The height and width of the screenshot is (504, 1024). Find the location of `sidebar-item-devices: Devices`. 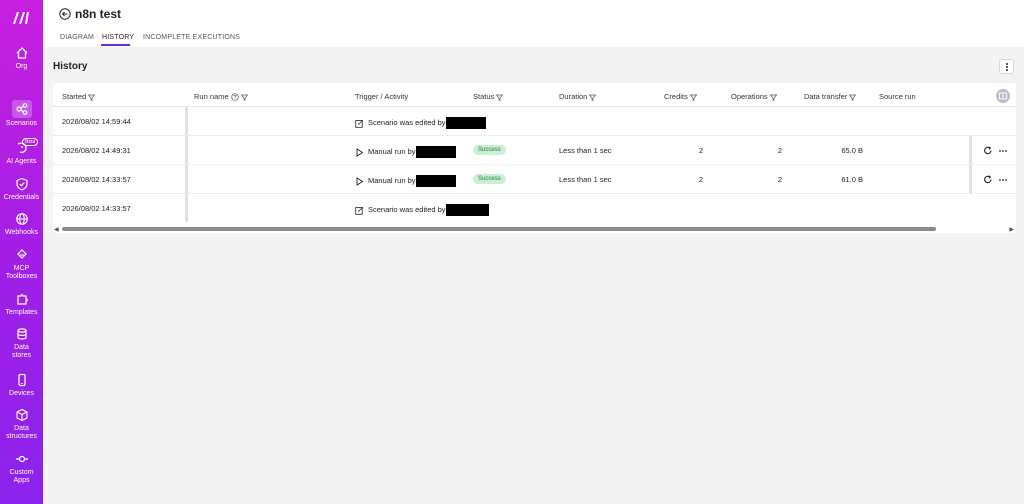

sidebar-item-devices: Devices is located at coordinates (21, 385).